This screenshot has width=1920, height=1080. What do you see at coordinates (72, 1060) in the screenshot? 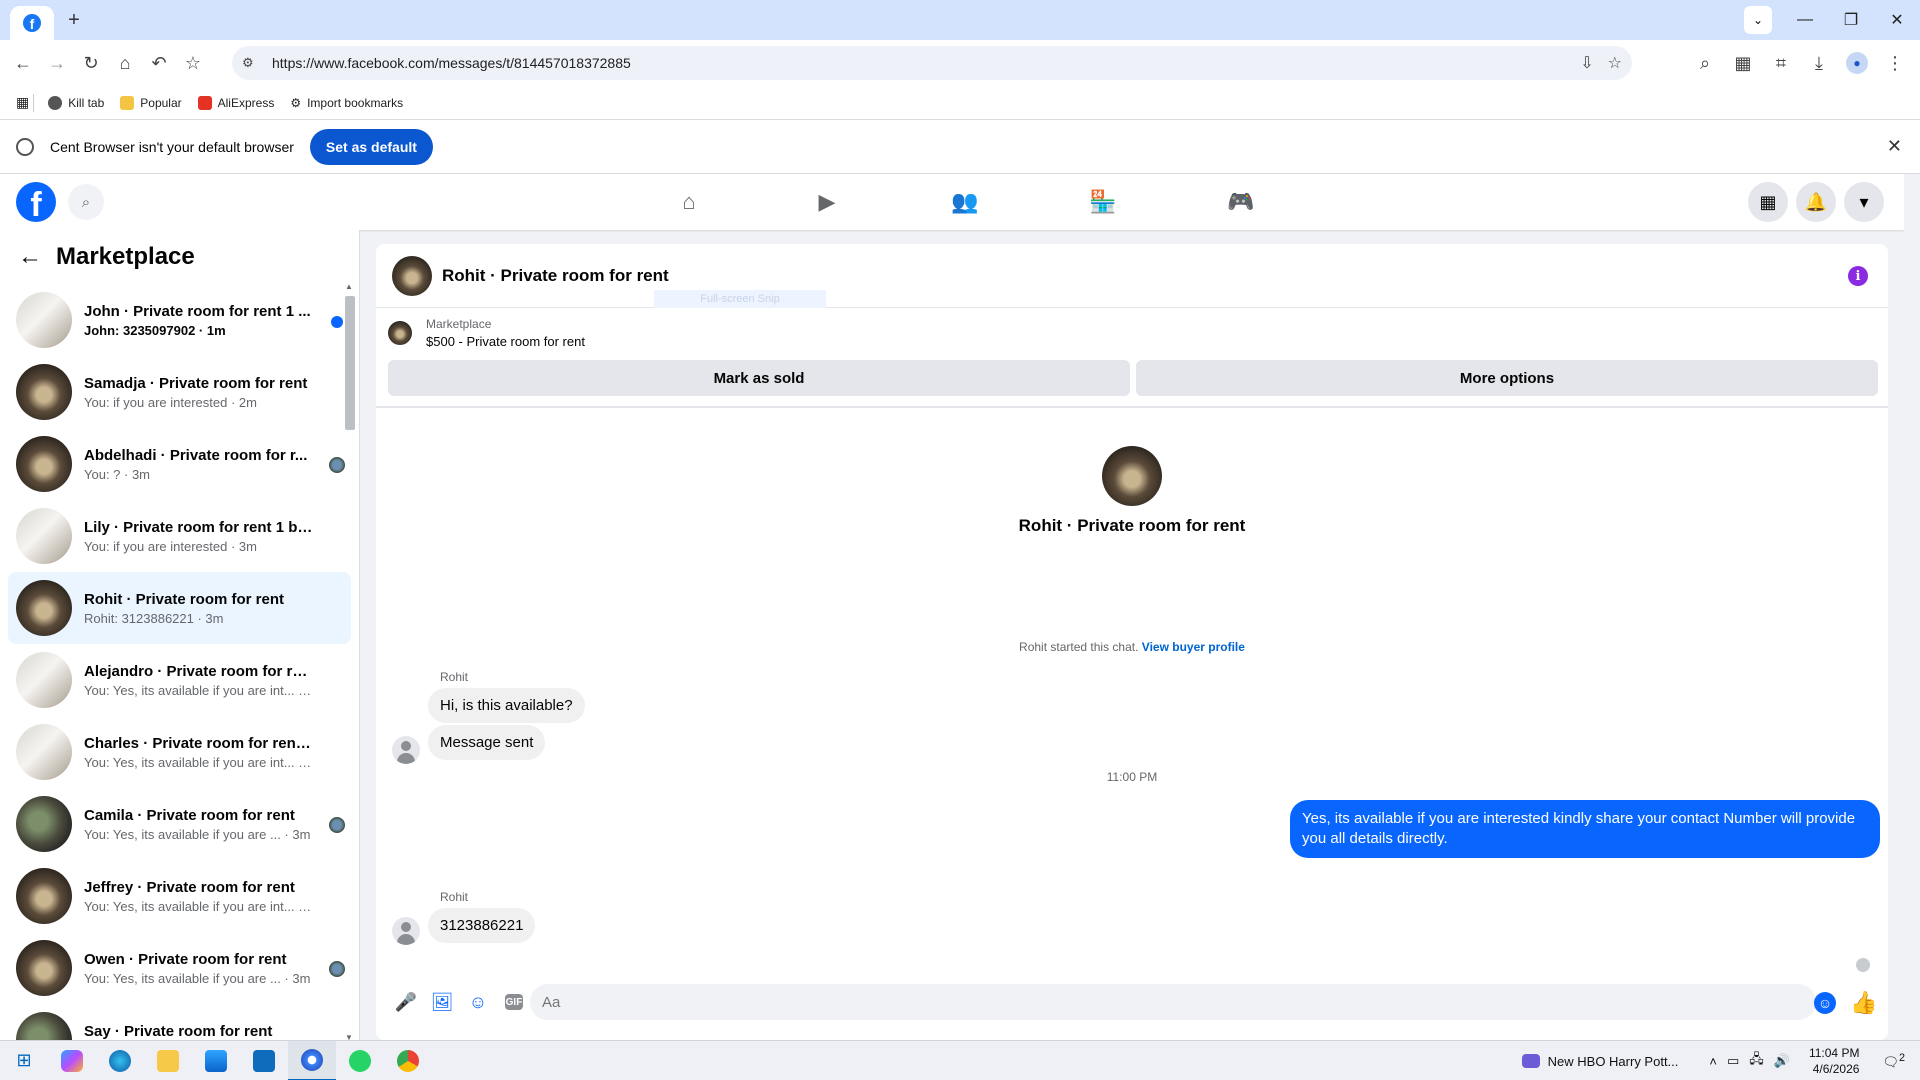
I see `copilot-icon` at bounding box center [72, 1060].